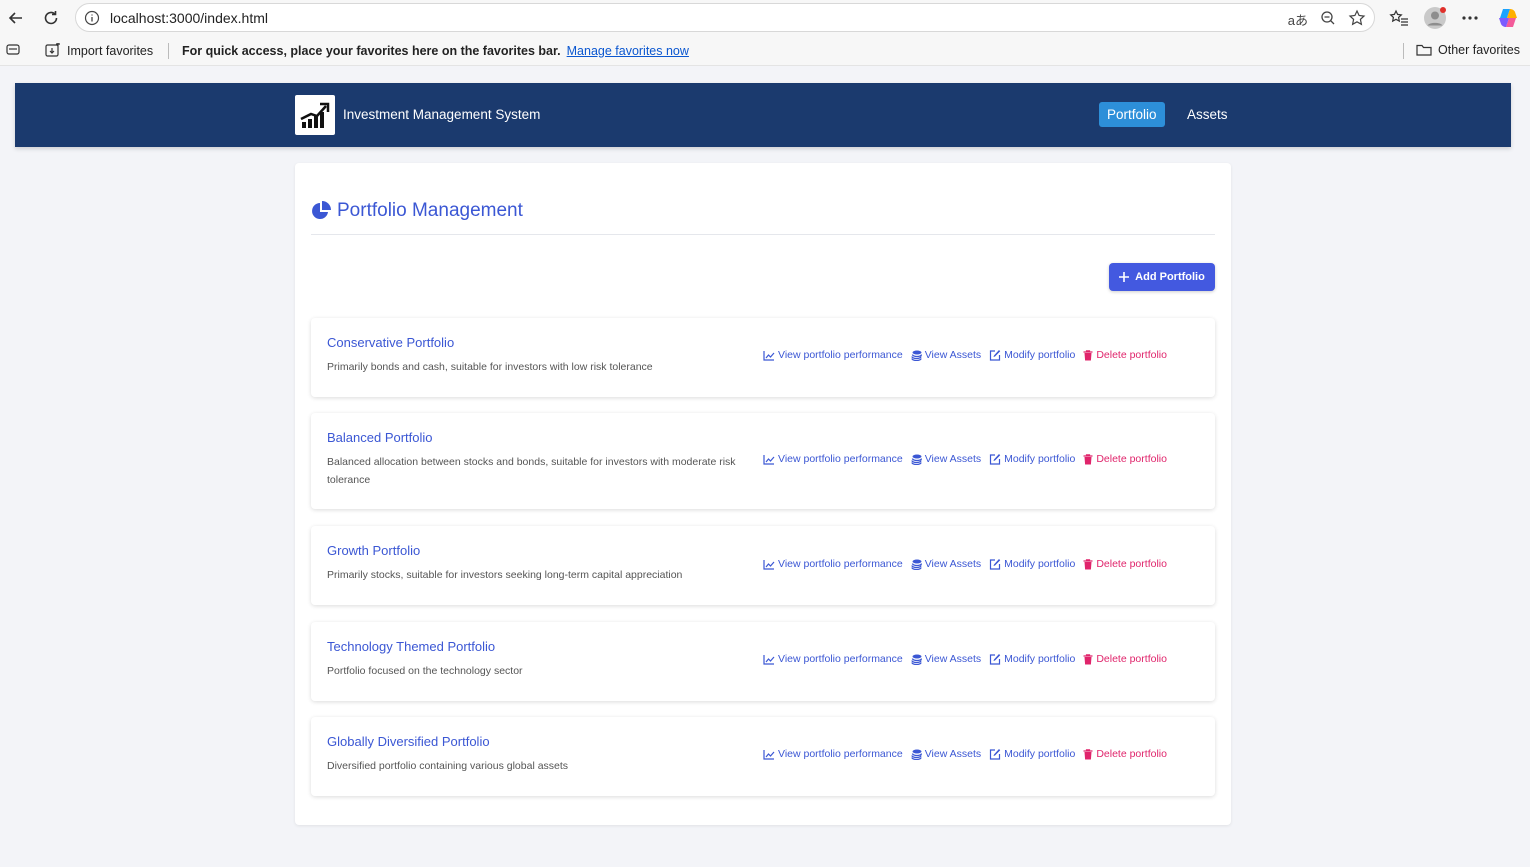  What do you see at coordinates (442, 114) in the screenshot?
I see `app-title: Investment Management System` at bounding box center [442, 114].